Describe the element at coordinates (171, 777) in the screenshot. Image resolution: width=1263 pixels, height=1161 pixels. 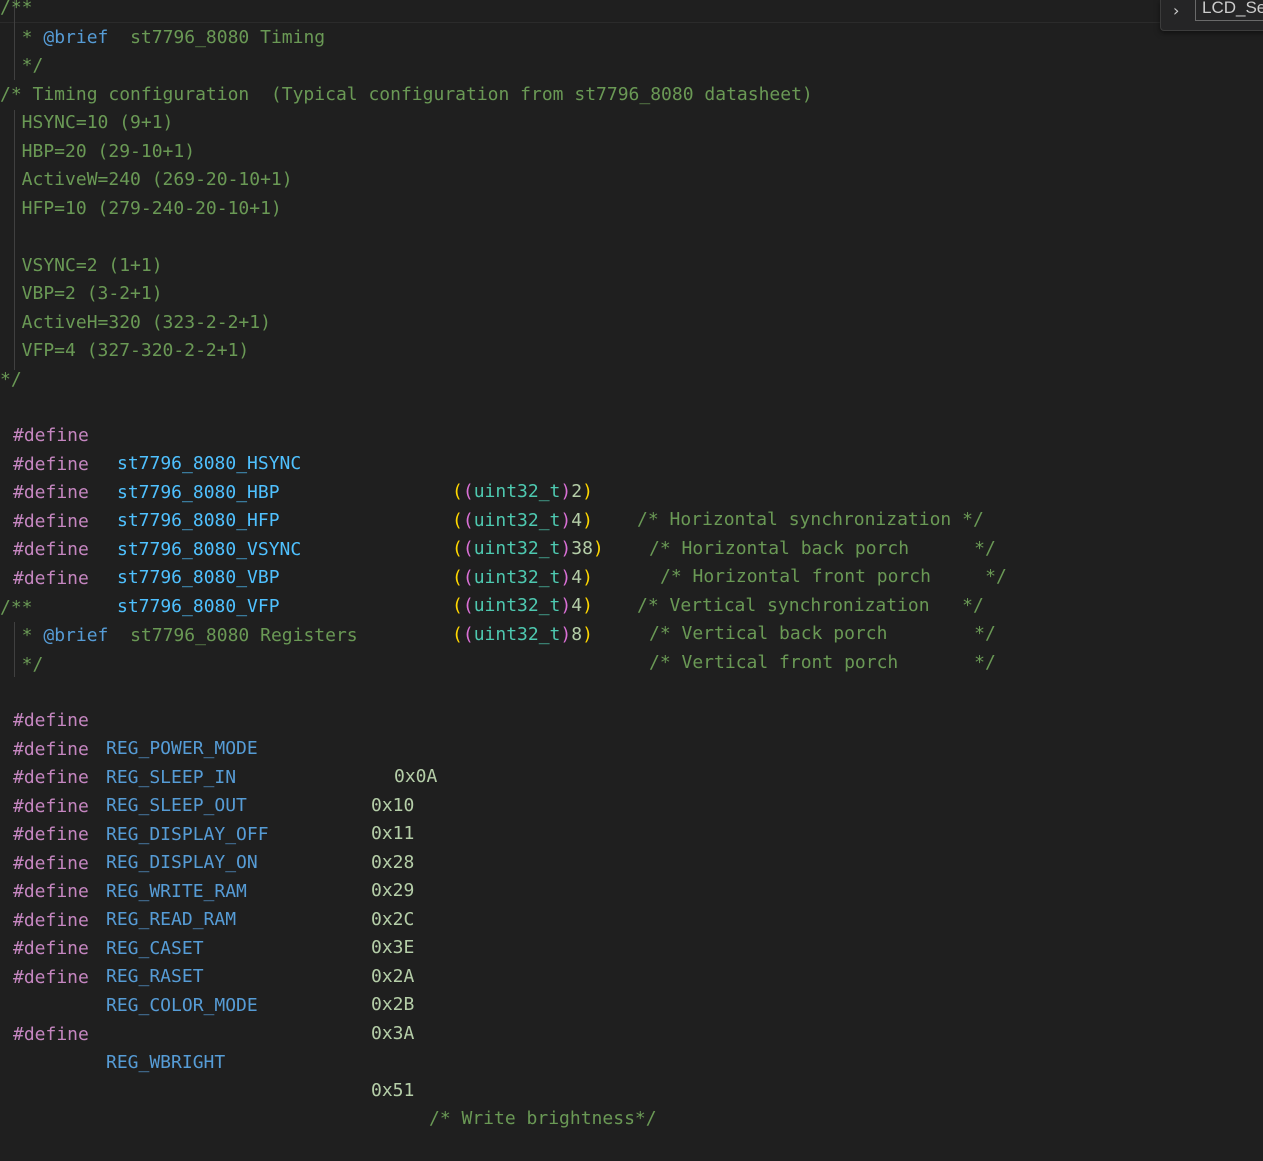
I see `macro-name: REG_SLEEP_IN` at that location.